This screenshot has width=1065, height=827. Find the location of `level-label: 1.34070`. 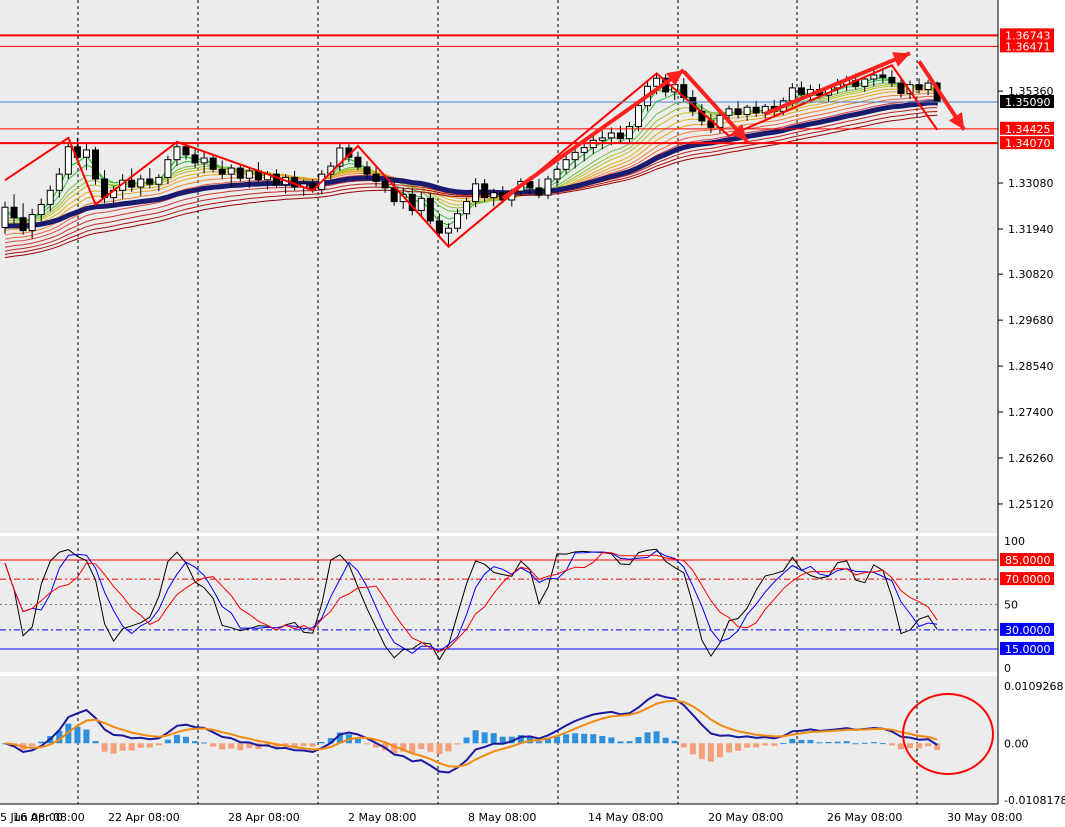

level-label: 1.34070 is located at coordinates (1028, 143).